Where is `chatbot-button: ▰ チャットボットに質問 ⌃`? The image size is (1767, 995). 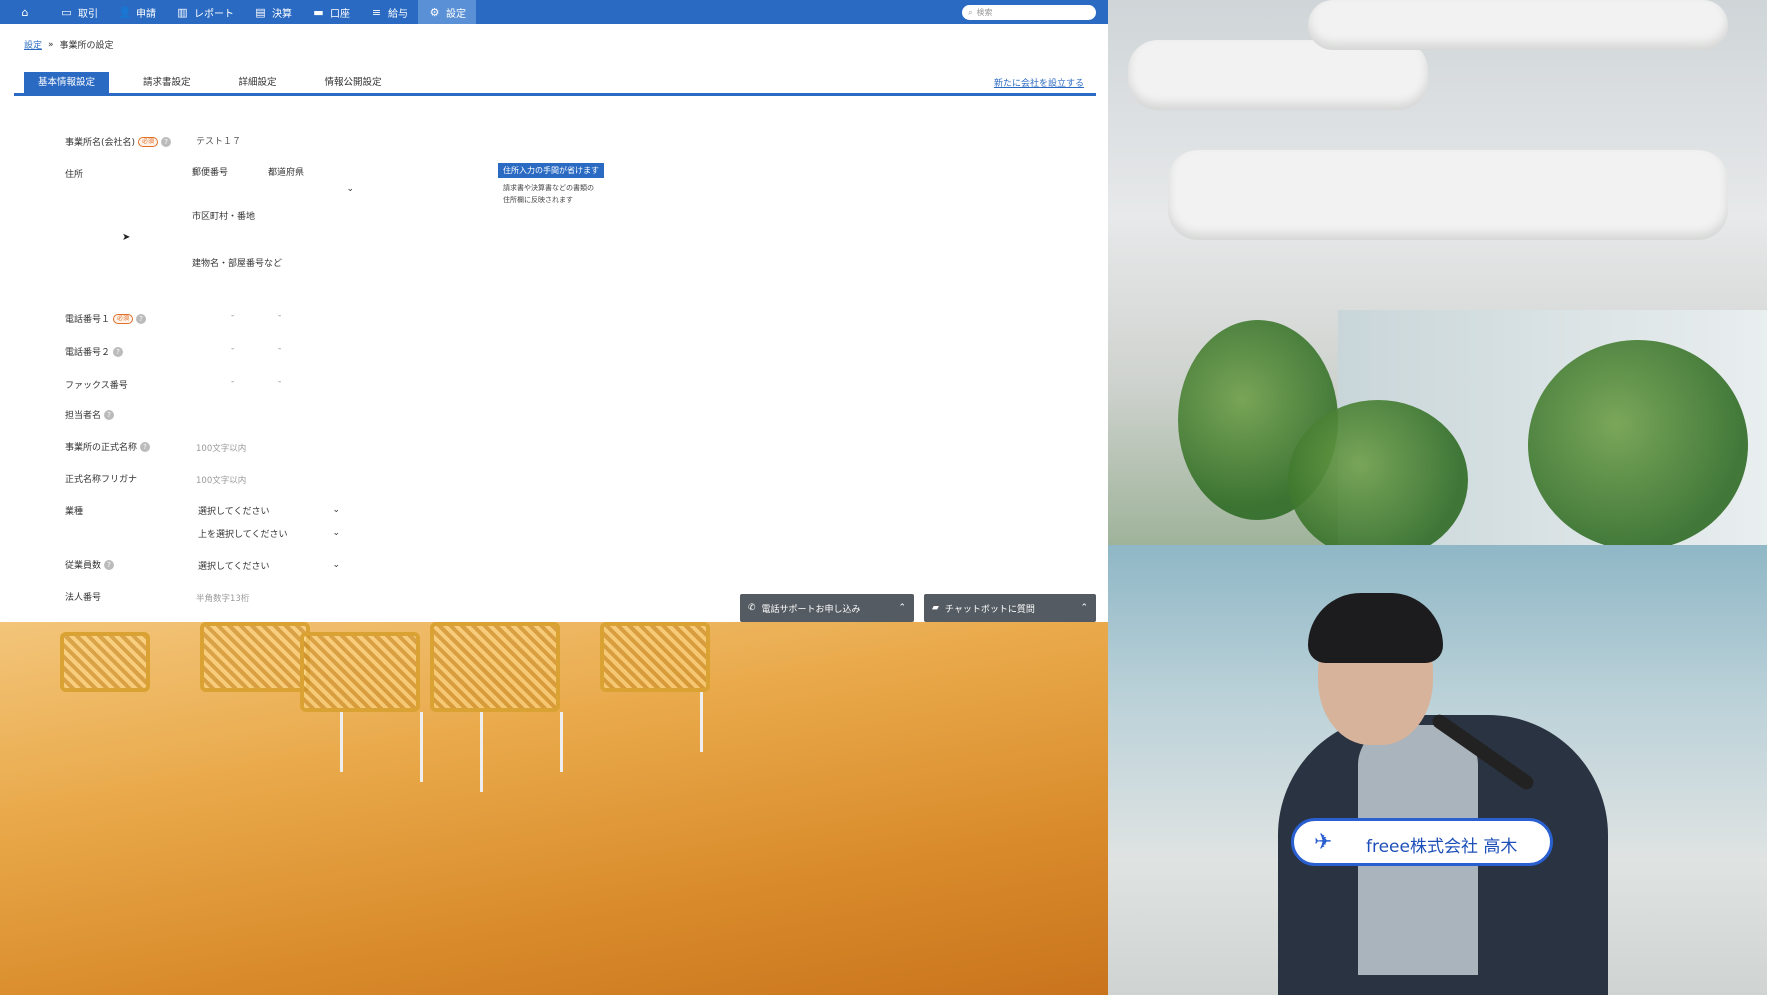 chatbot-button: ▰ チャットボットに質問 ⌃ is located at coordinates (1010, 608).